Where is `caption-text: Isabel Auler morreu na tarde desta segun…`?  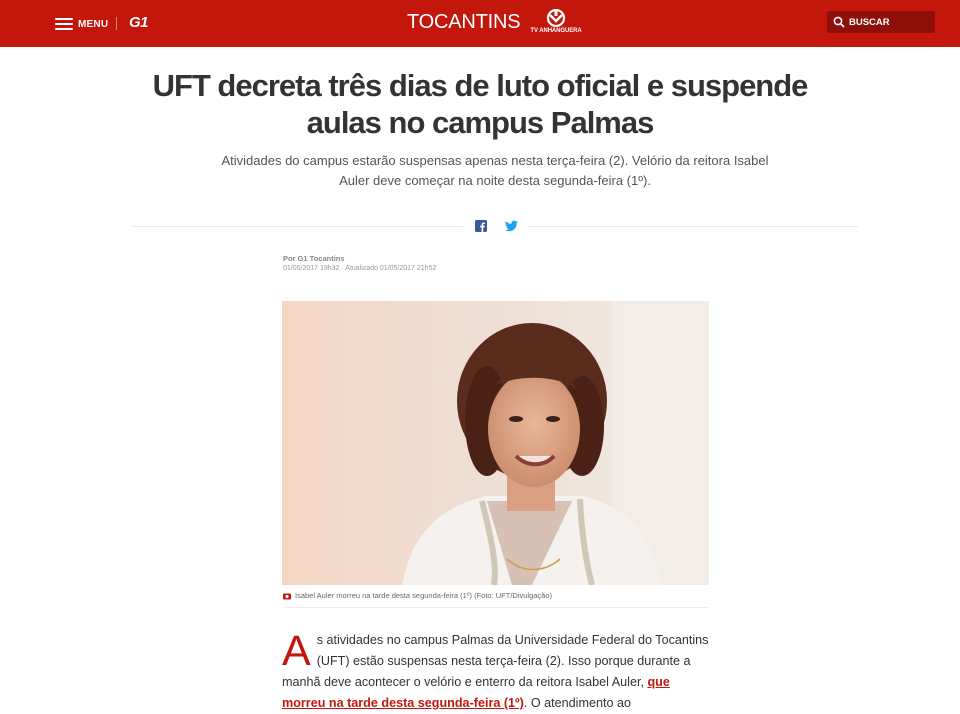 caption-text: Isabel Auler morreu na tarde desta segun… is located at coordinates (424, 595).